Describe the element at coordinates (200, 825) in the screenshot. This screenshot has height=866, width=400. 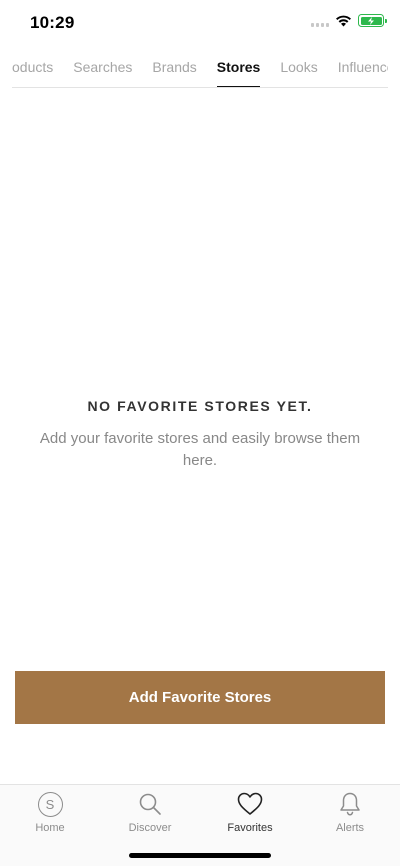
I see `bottom-nav: S Home Discover Favorites Alerts` at that location.